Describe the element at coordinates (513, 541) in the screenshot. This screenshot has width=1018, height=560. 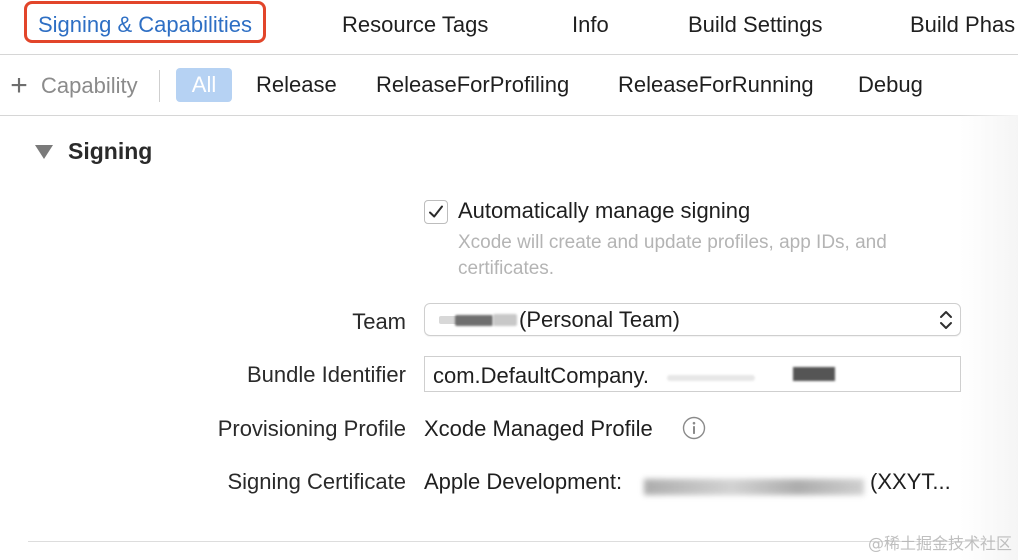
I see `section-divider` at that location.